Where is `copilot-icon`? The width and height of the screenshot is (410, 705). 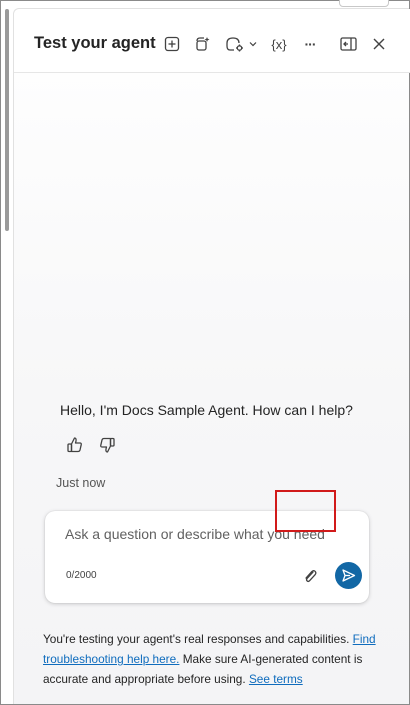
copilot-icon is located at coordinates (203, 44).